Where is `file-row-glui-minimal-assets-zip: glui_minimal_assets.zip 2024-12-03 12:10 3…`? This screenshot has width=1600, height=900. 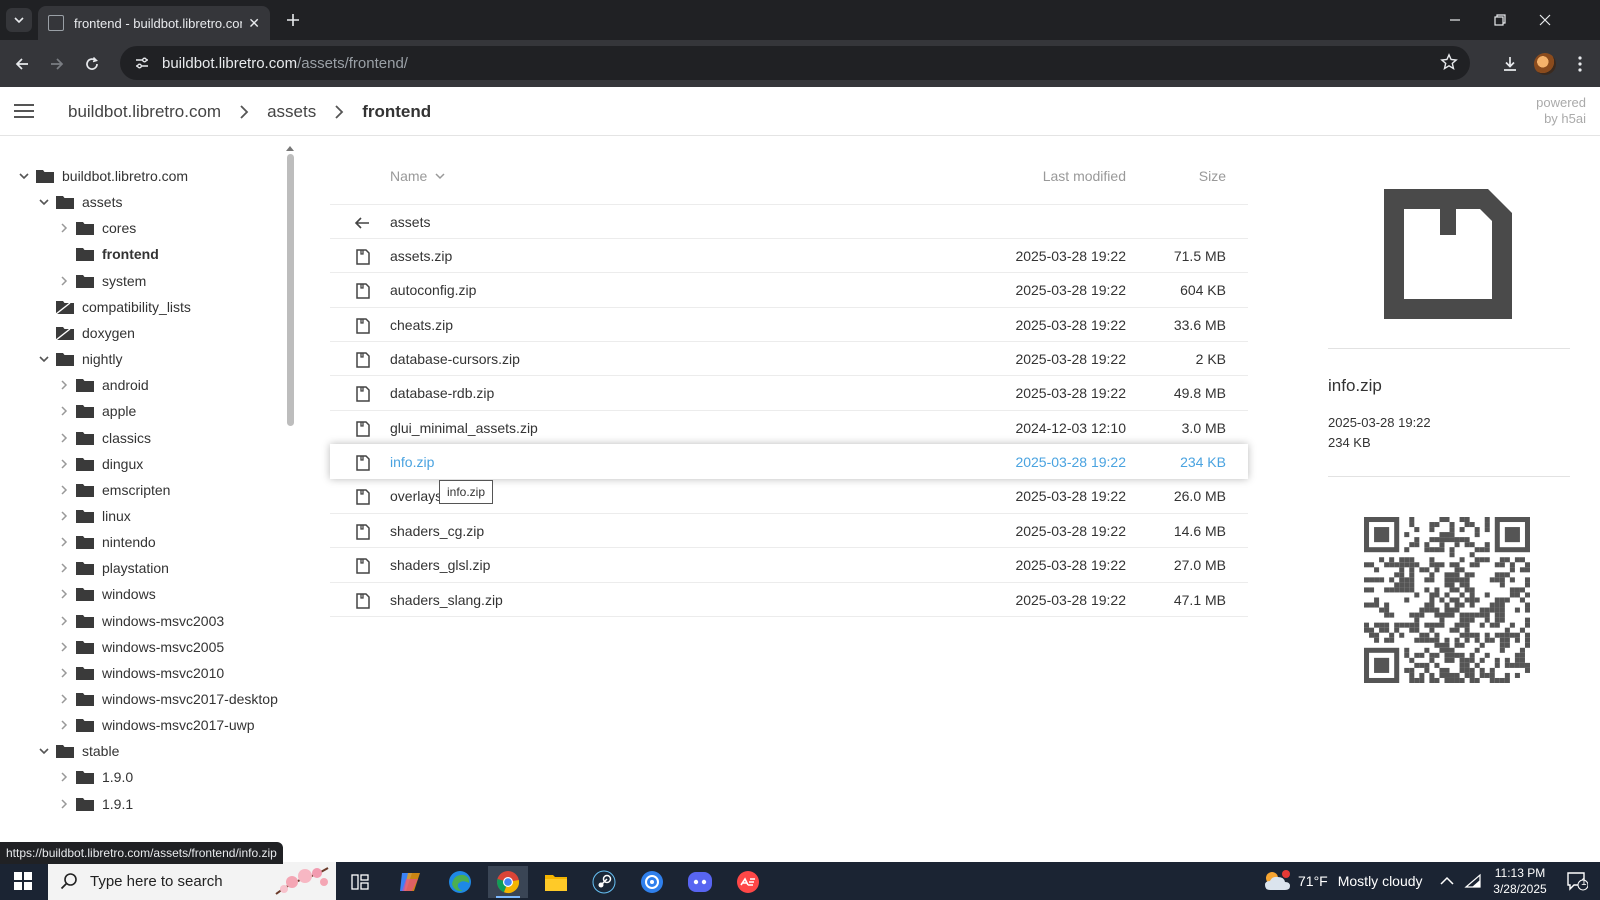
file-row-glui-minimal-assets-zip: glui_minimal_assets.zip 2024-12-03 12:10 3… is located at coordinates (789, 427).